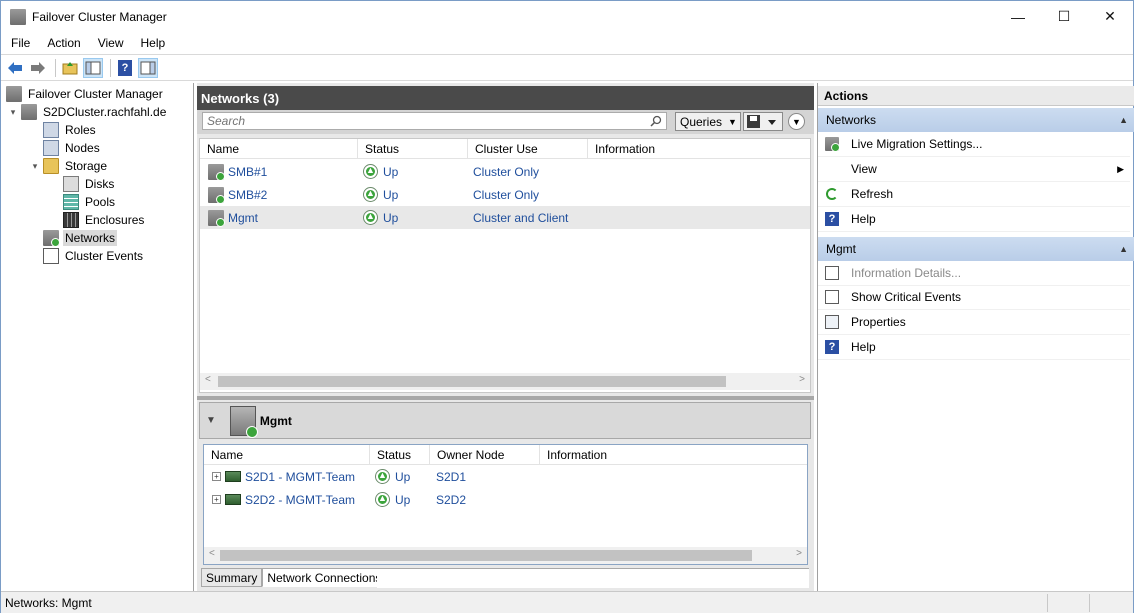  I want to click on table-row: SMB#1 Up Cluster Only, so click(505, 171).